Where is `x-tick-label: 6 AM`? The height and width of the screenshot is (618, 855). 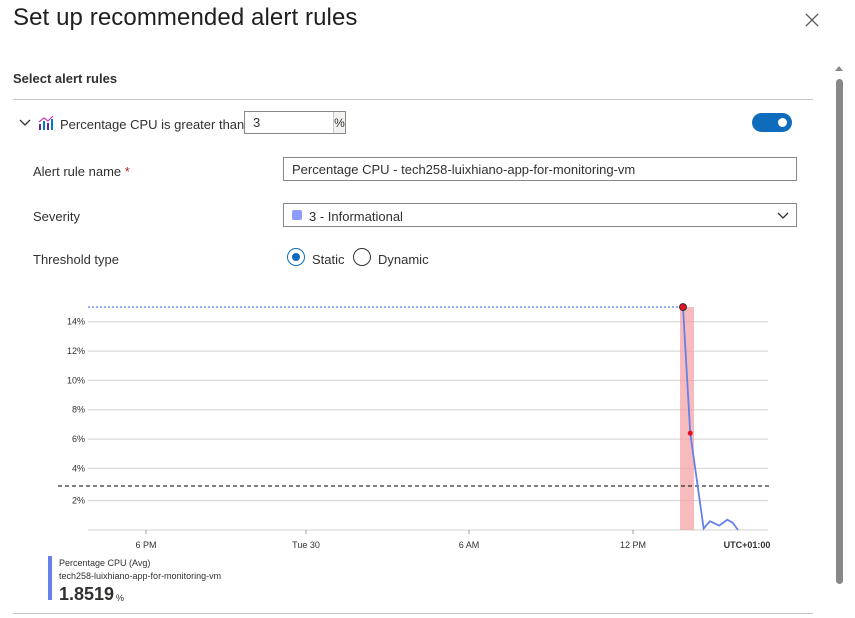 x-tick-label: 6 AM is located at coordinates (469, 545).